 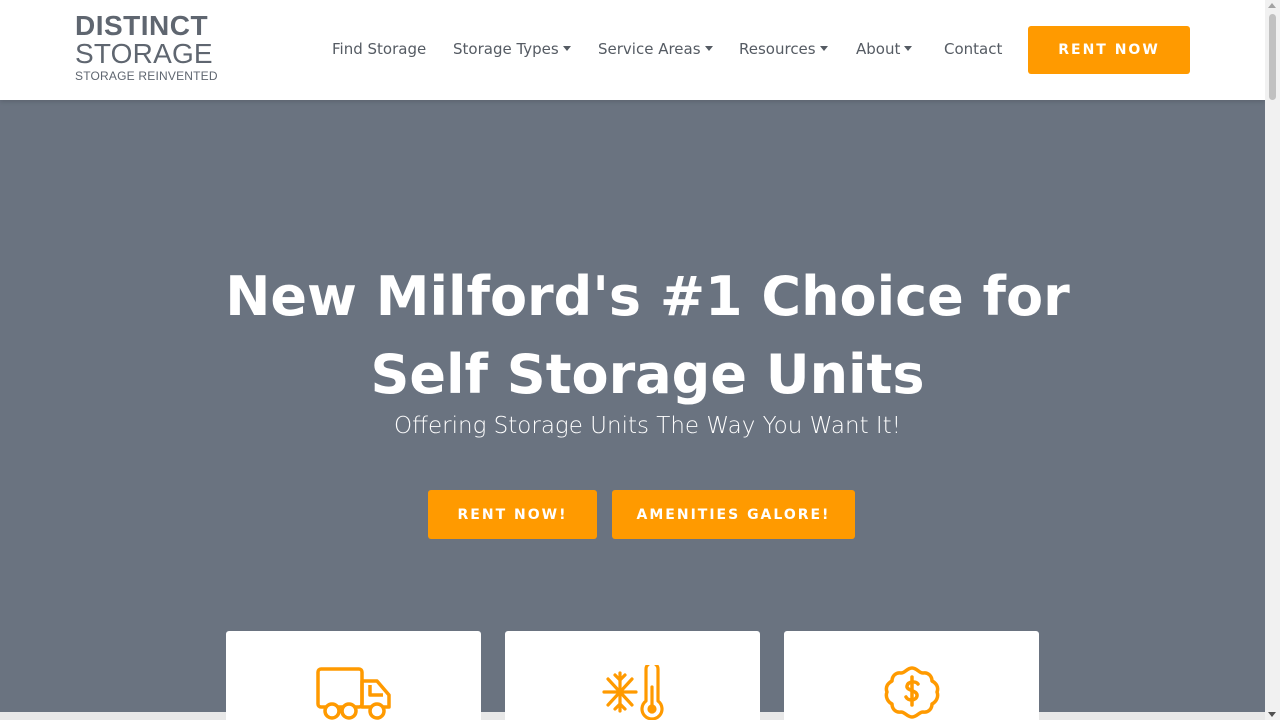 I want to click on nav-resources: Resources, so click(x=783, y=49).